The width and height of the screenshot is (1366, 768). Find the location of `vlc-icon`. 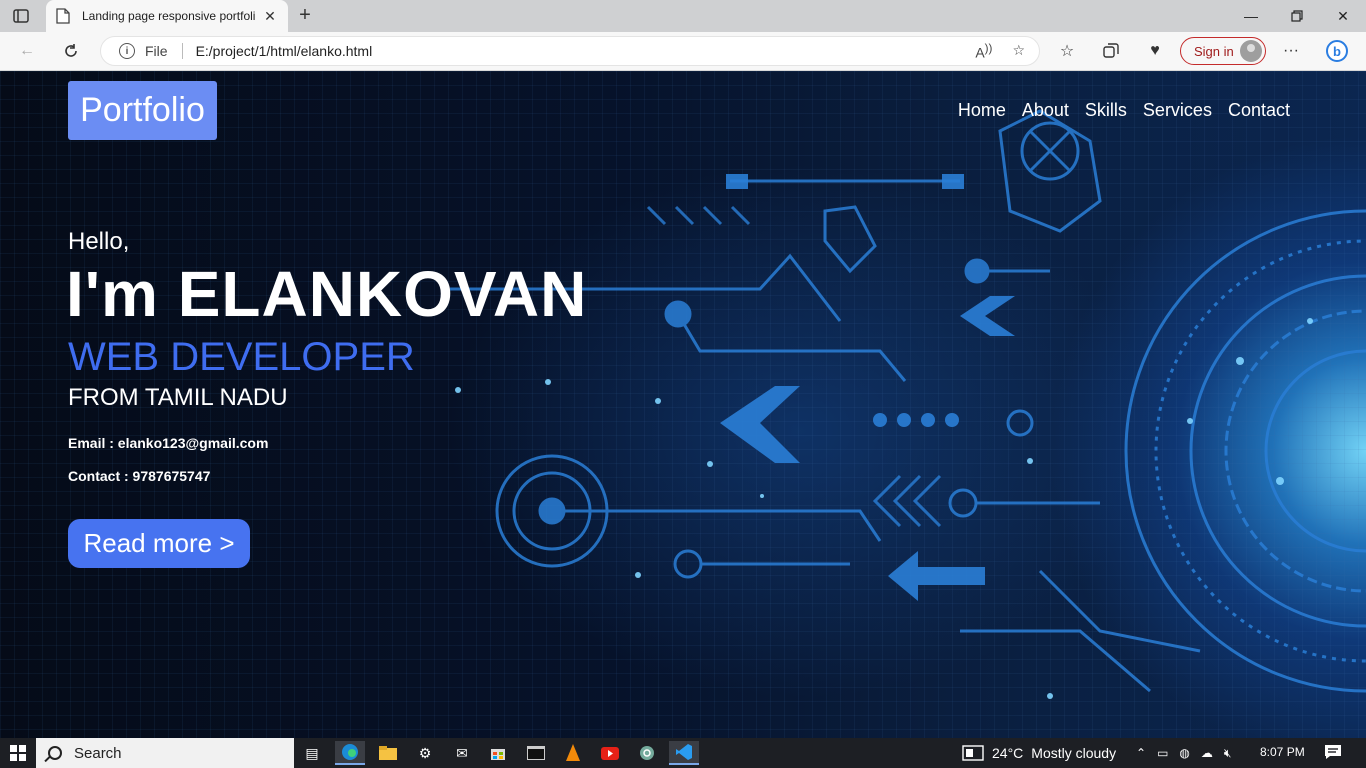

vlc-icon is located at coordinates (573, 753).